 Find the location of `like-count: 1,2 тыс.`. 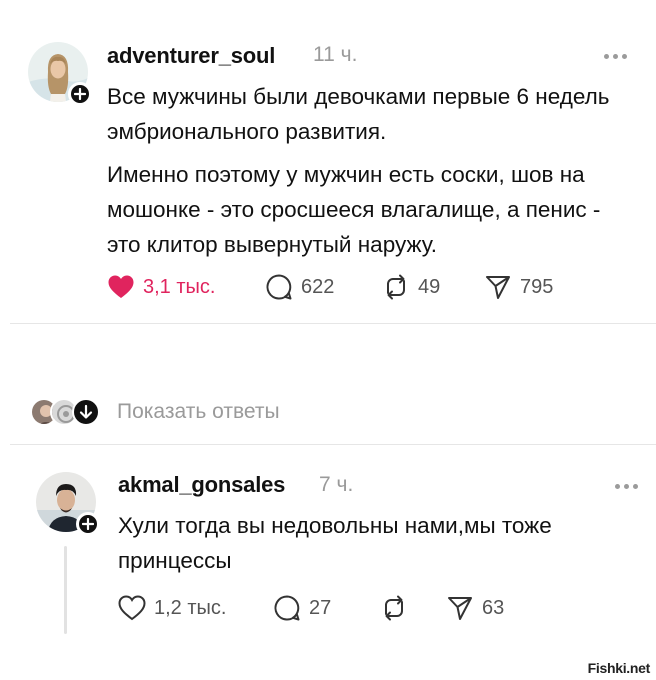

like-count: 1,2 тыс. is located at coordinates (190, 607).